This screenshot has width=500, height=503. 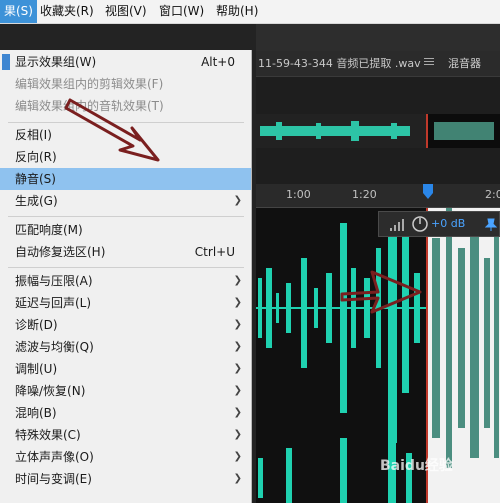 I want to click on menubar-item-view: 视图(V), so click(x=126, y=11).